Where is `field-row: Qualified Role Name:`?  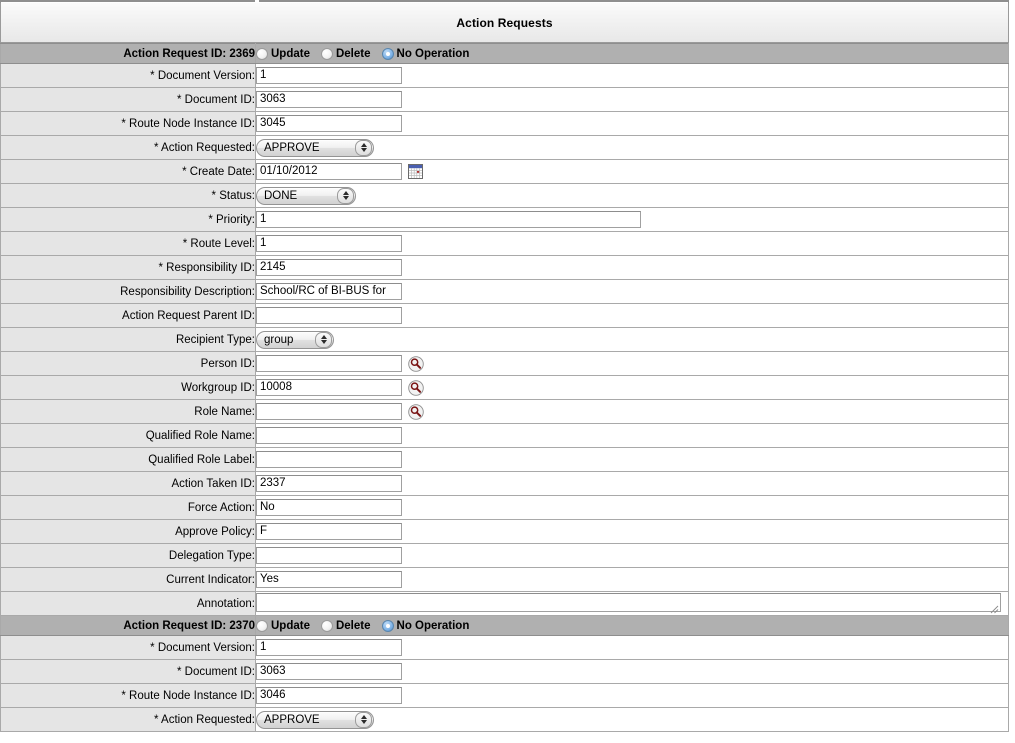 field-row: Qualified Role Name: is located at coordinates (504, 435).